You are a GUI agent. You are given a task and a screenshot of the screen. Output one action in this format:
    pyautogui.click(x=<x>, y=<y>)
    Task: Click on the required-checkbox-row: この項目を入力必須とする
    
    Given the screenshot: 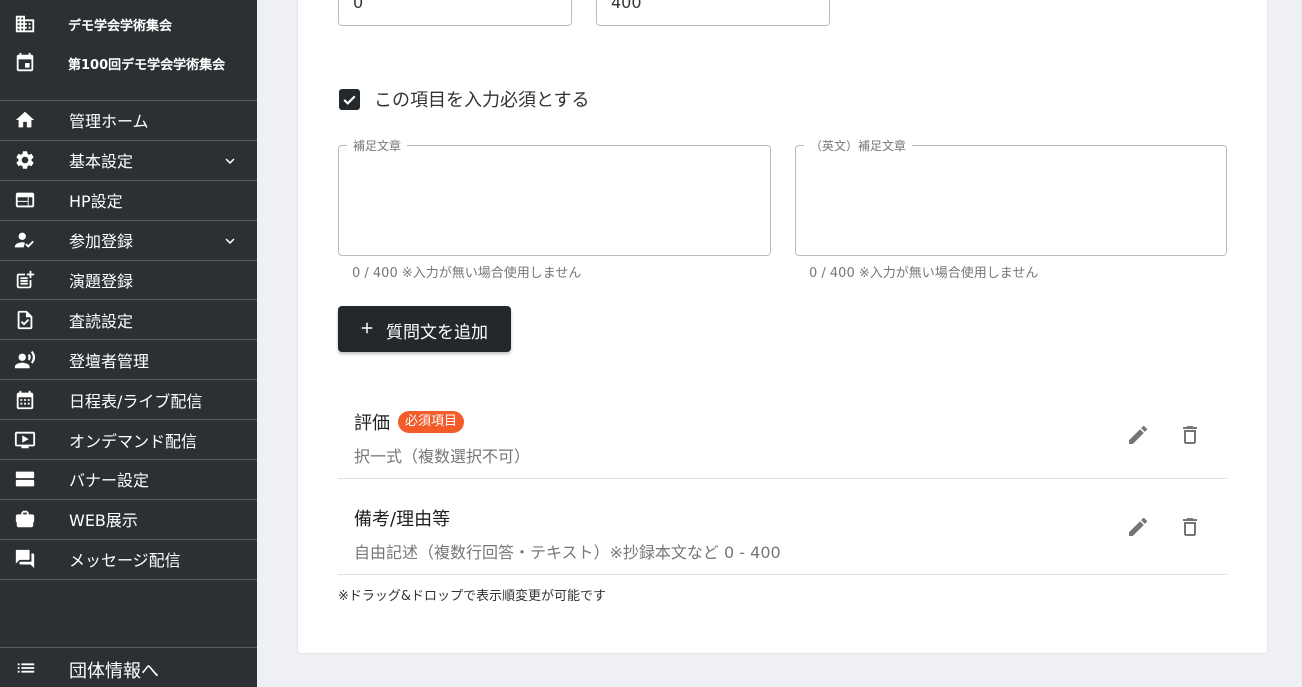 What is the action you would take?
    pyautogui.click(x=464, y=99)
    